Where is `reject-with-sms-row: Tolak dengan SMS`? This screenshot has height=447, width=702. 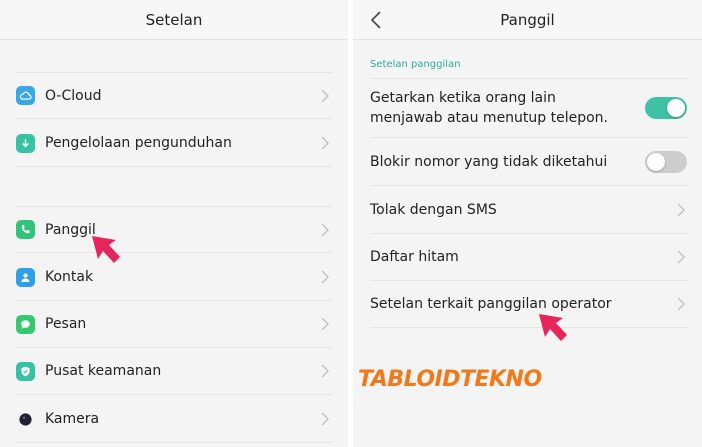
reject-with-sms-row: Tolak dengan SMS is located at coordinates (529, 210).